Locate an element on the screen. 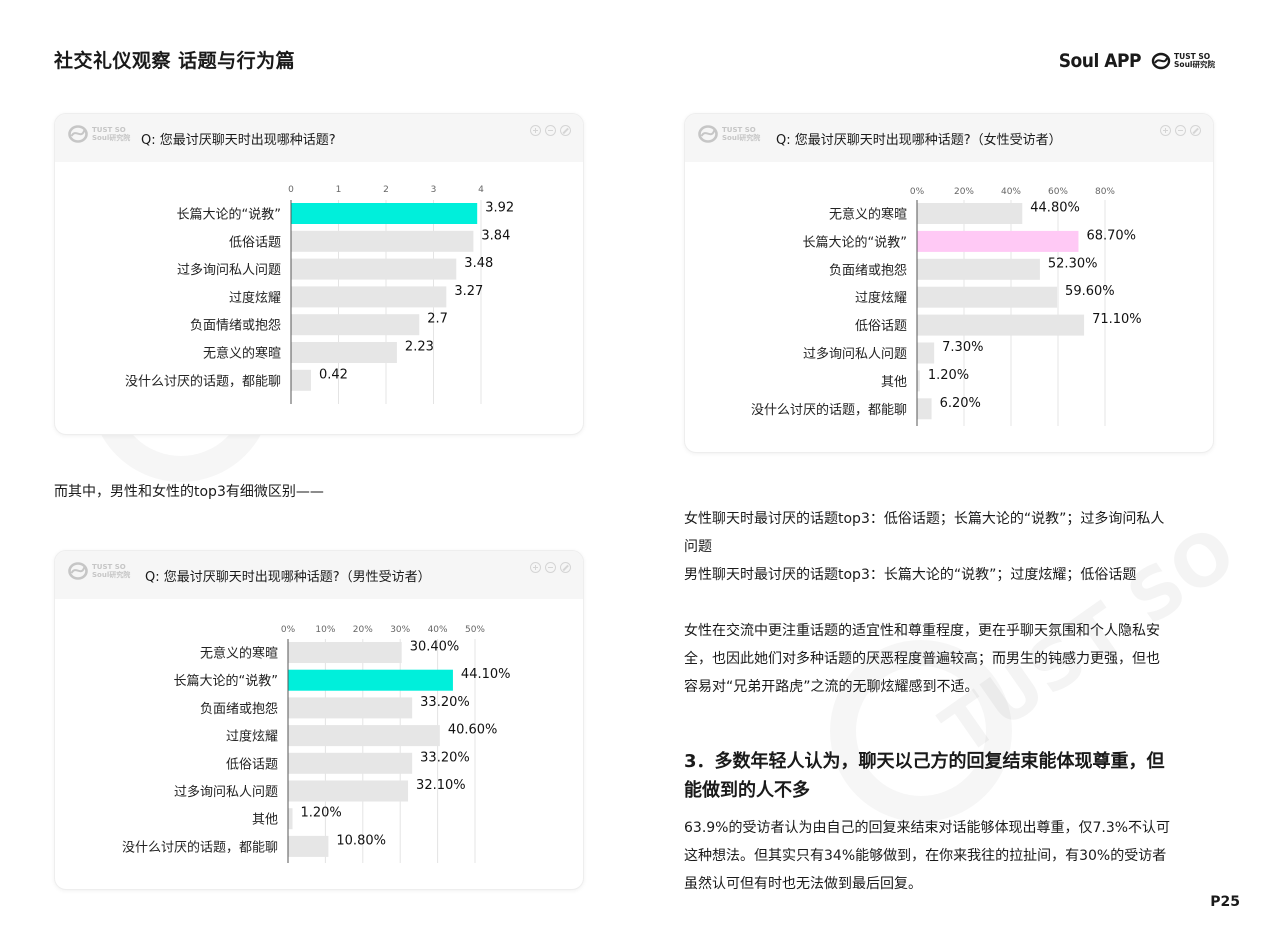  tick-label: 1 is located at coordinates (339, 190).